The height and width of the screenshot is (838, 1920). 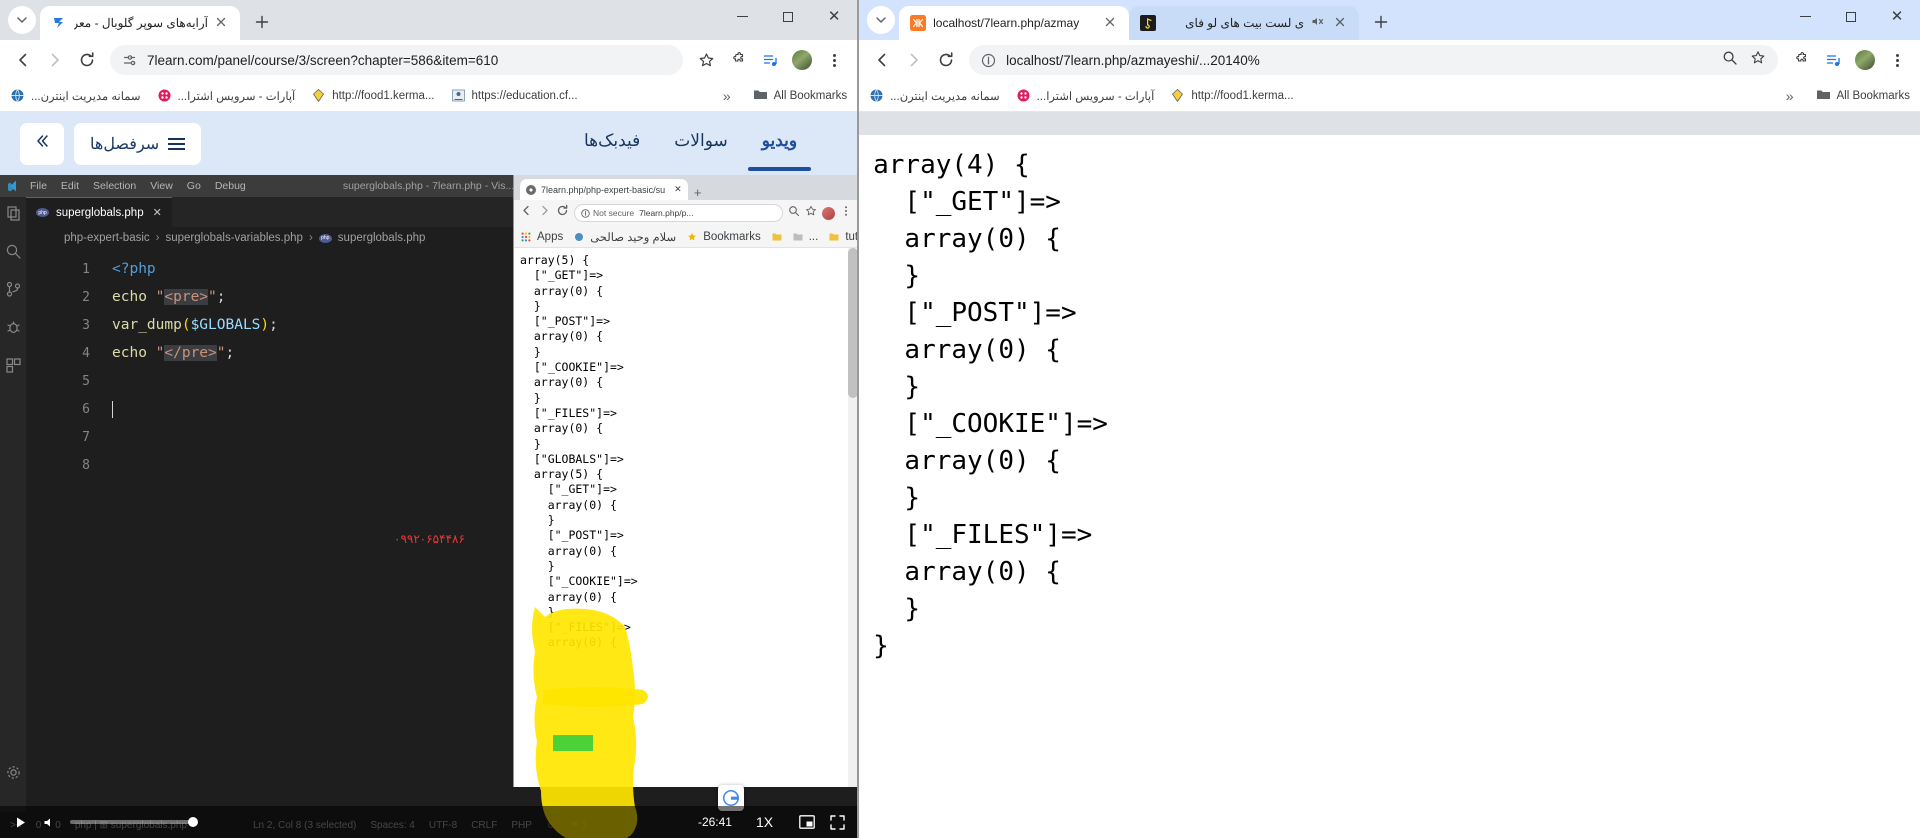 What do you see at coordinates (193, 822) in the screenshot?
I see `volume-slider-knob` at bounding box center [193, 822].